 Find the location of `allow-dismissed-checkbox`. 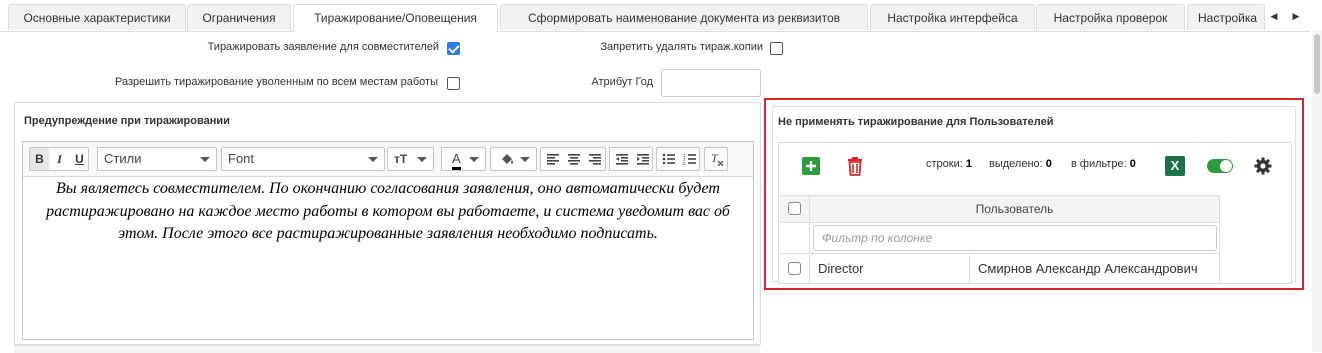

allow-dismissed-checkbox is located at coordinates (453, 83).